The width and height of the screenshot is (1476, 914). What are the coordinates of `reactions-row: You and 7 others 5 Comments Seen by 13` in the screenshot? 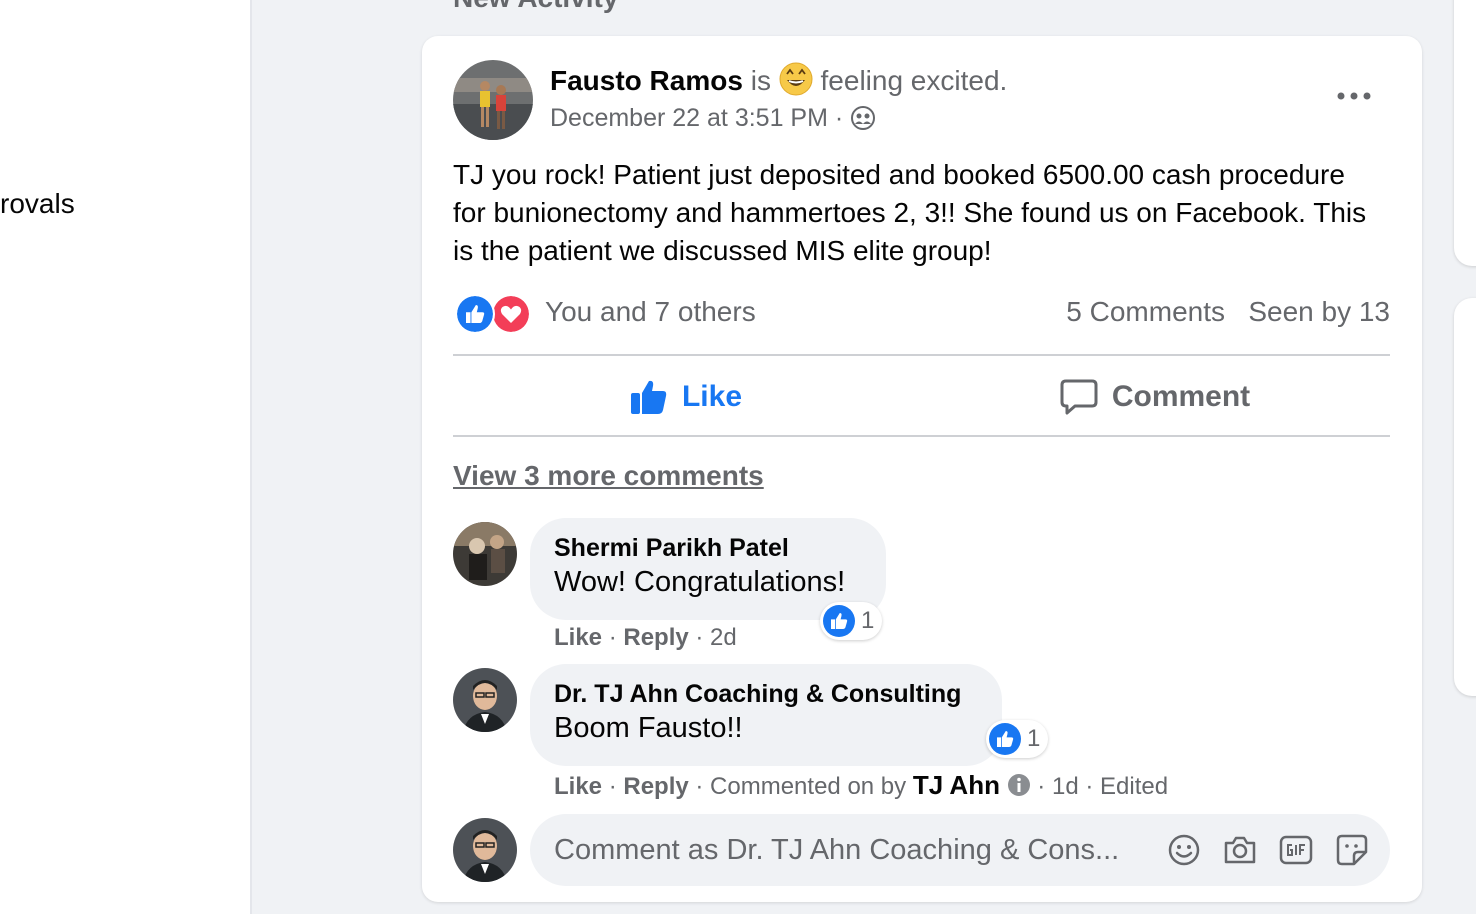 It's located at (921, 314).